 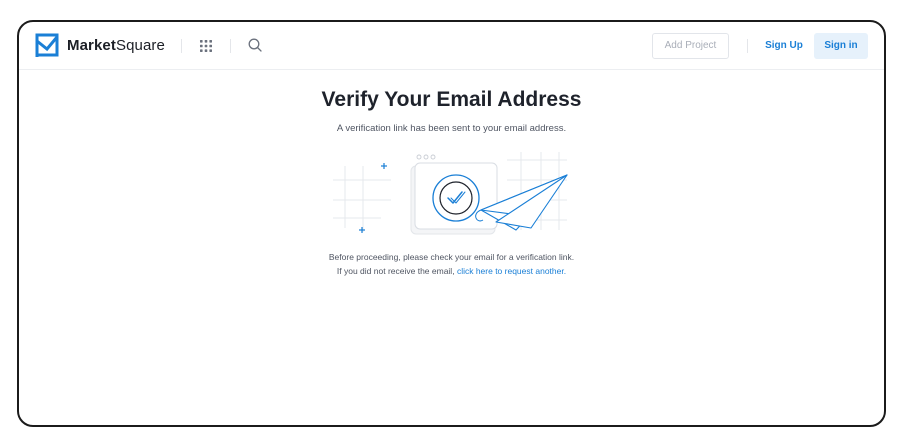 I want to click on logo-text-regular: Square, so click(x=140, y=45).